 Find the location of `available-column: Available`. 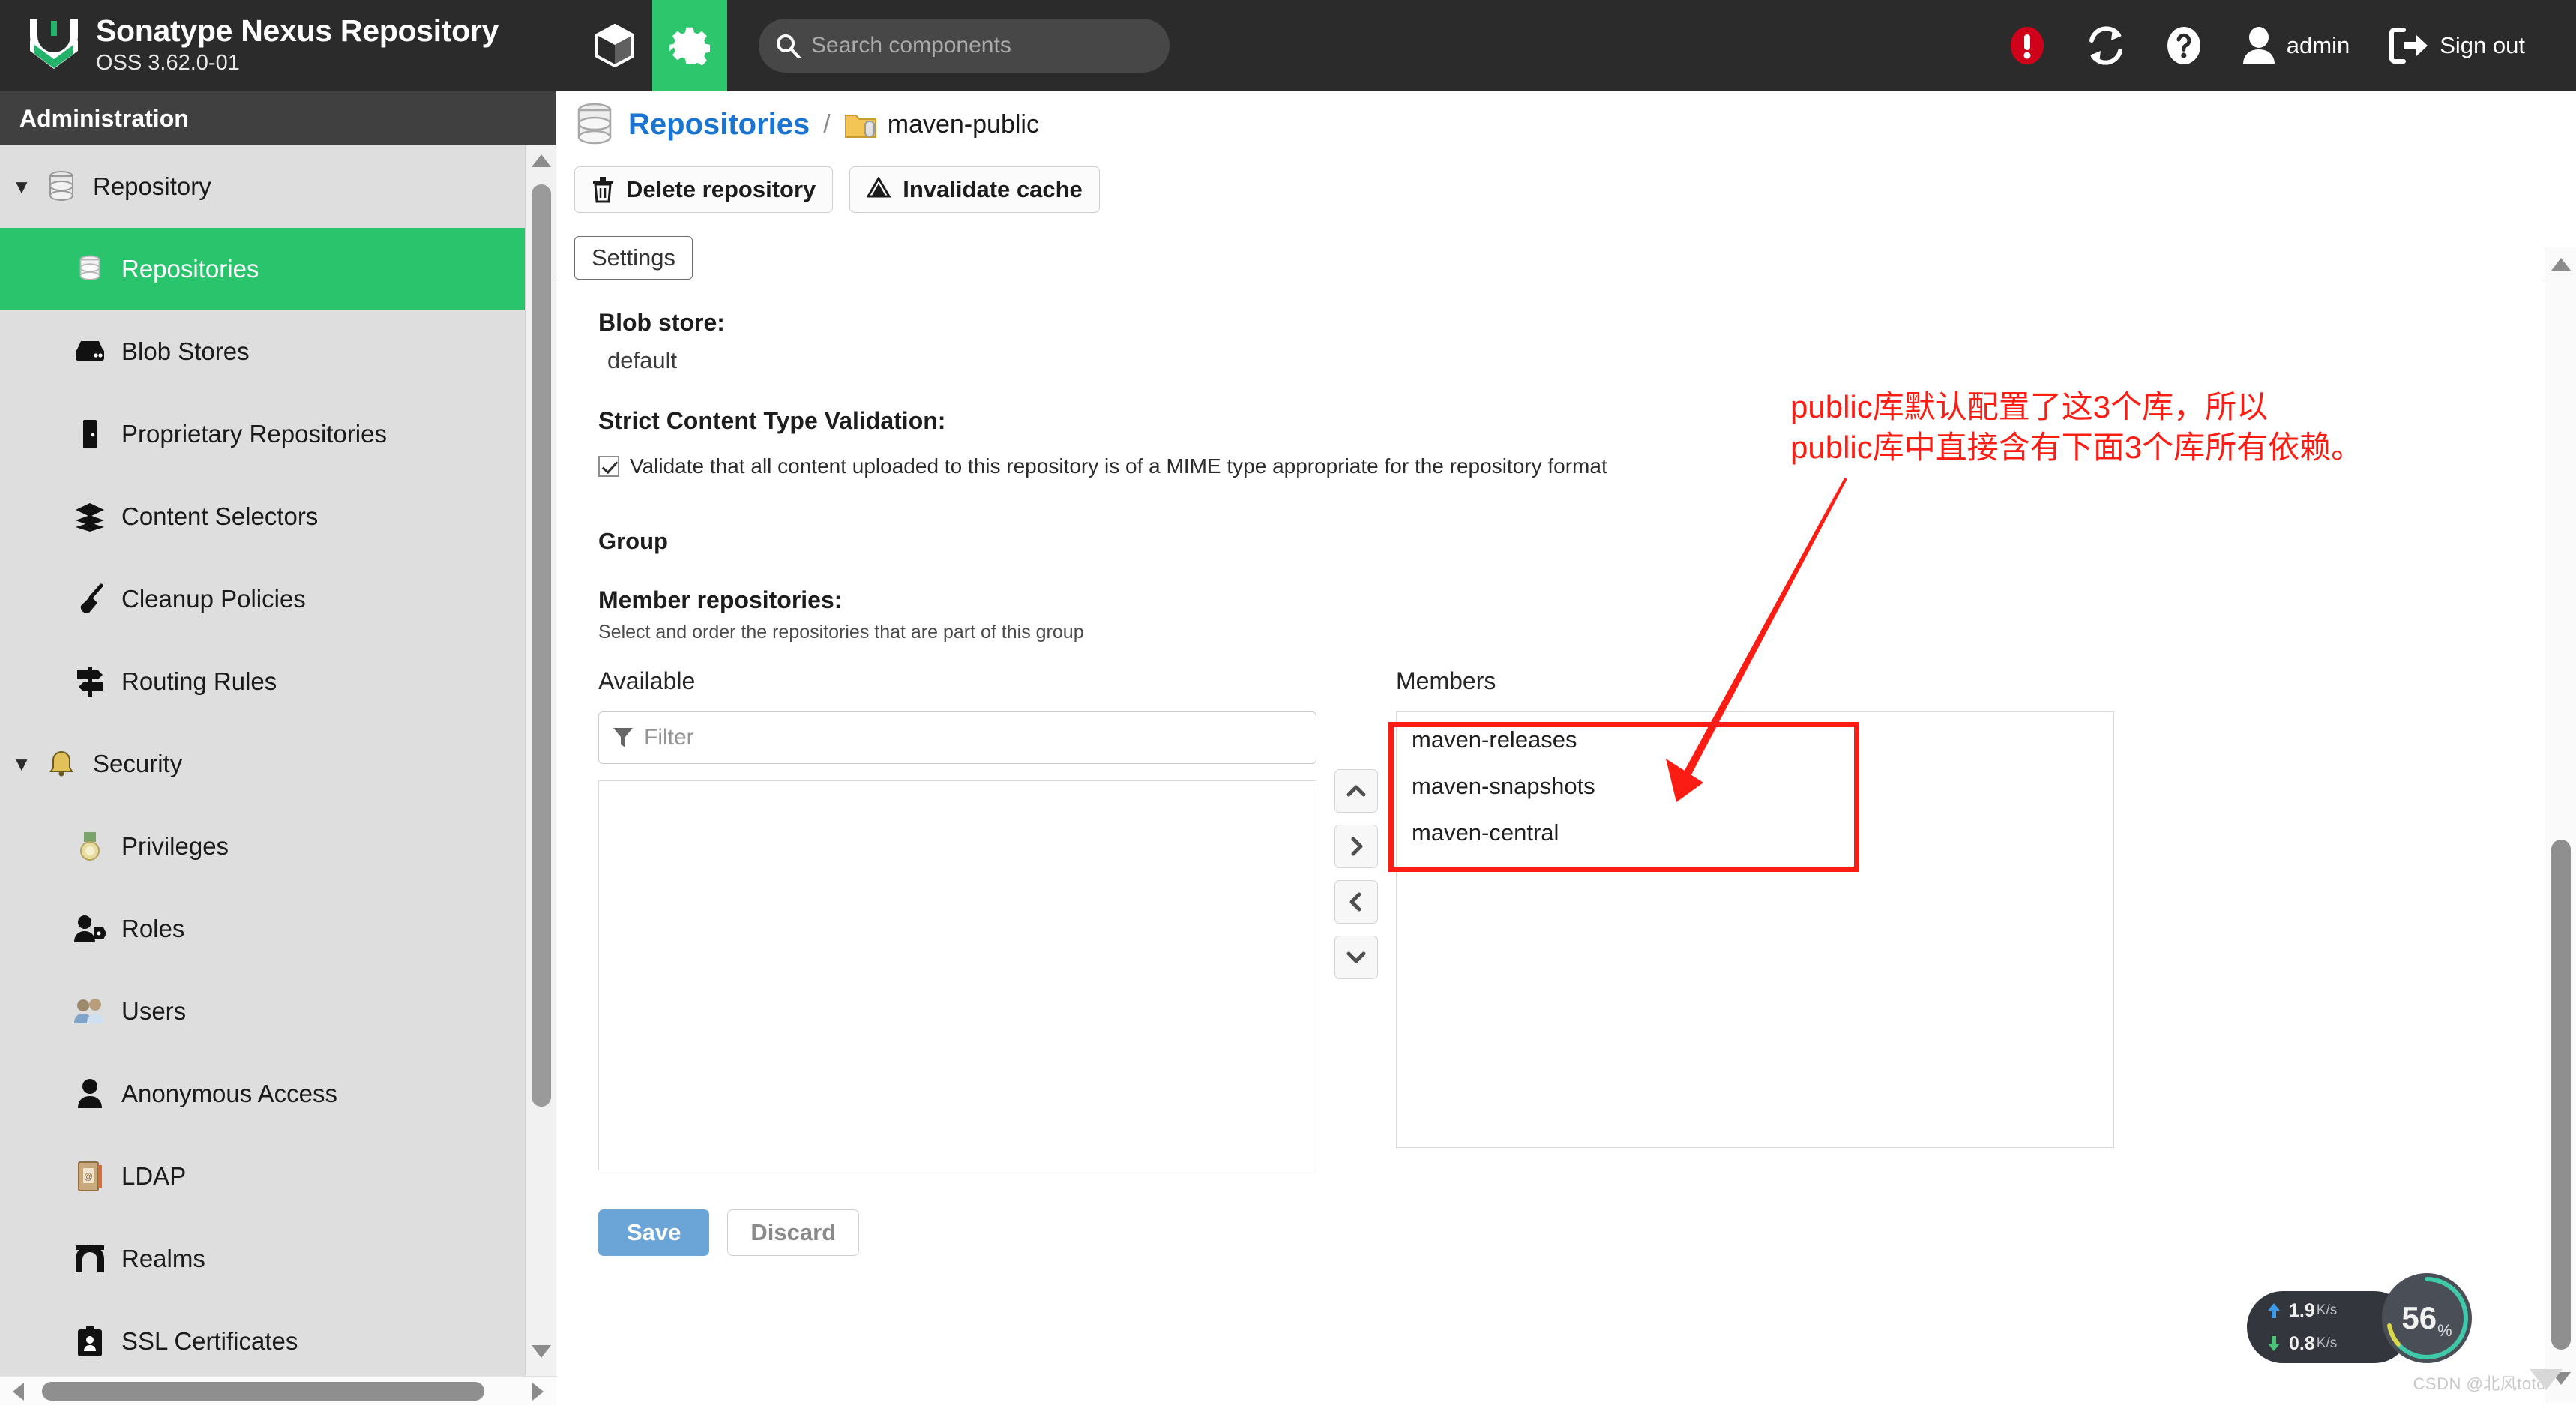

available-column: Available is located at coordinates (957, 918).